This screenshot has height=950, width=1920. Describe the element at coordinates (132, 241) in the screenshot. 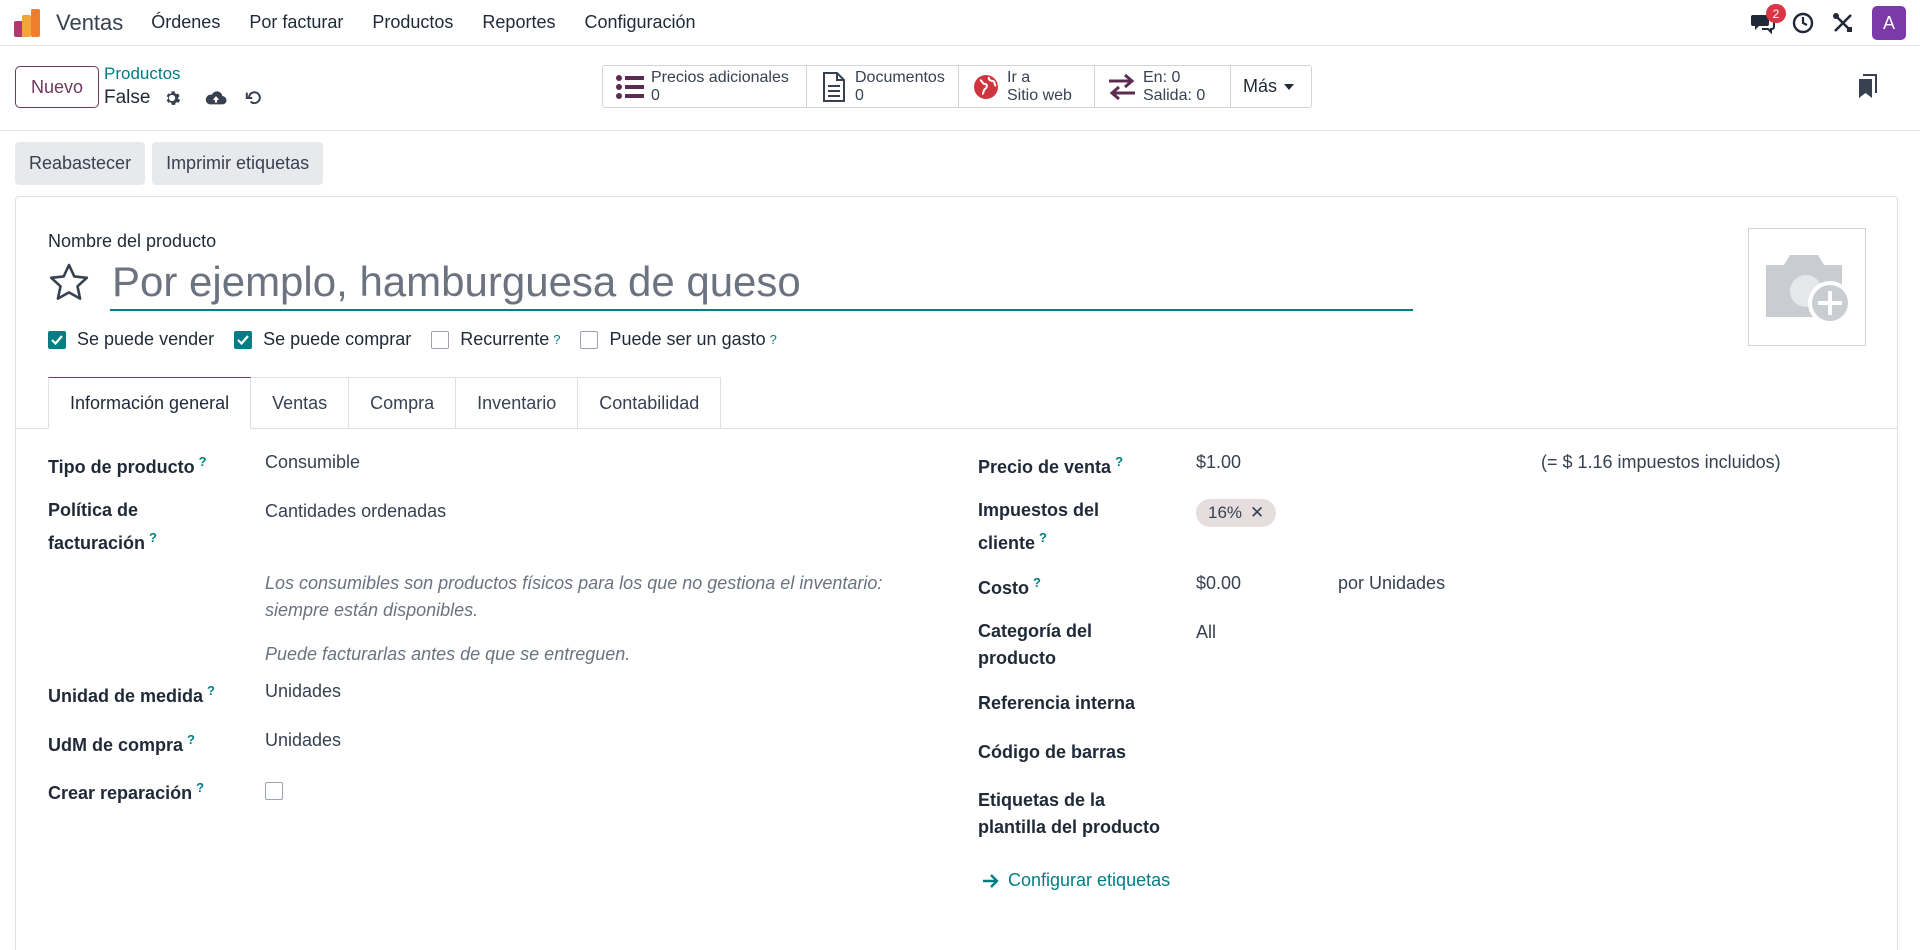

I see `product-name-label: Nombre del producto` at that location.